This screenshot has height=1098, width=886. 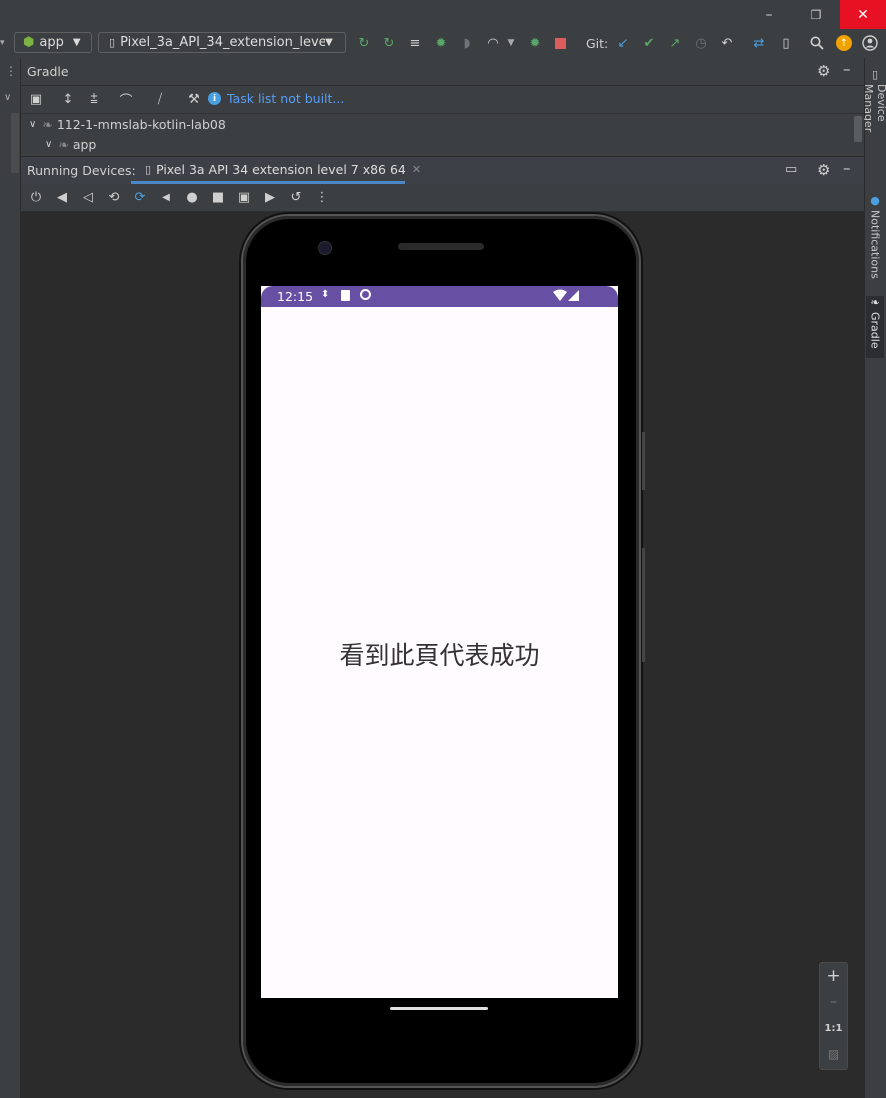 I want to click on gesture-nav-bar, so click(x=439, y=1008).